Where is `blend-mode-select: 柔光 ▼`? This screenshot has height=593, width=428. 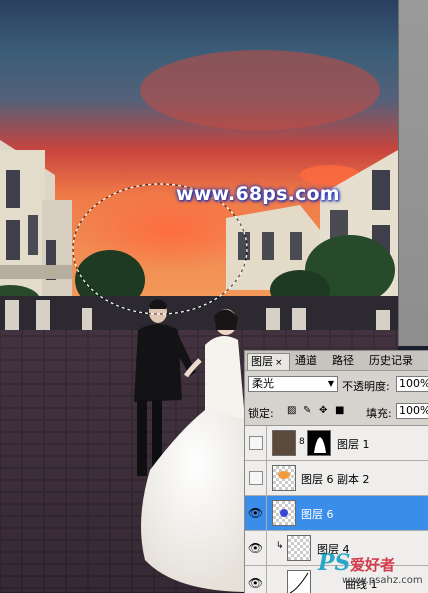
blend-mode-select: 柔光 ▼ is located at coordinates (293, 384).